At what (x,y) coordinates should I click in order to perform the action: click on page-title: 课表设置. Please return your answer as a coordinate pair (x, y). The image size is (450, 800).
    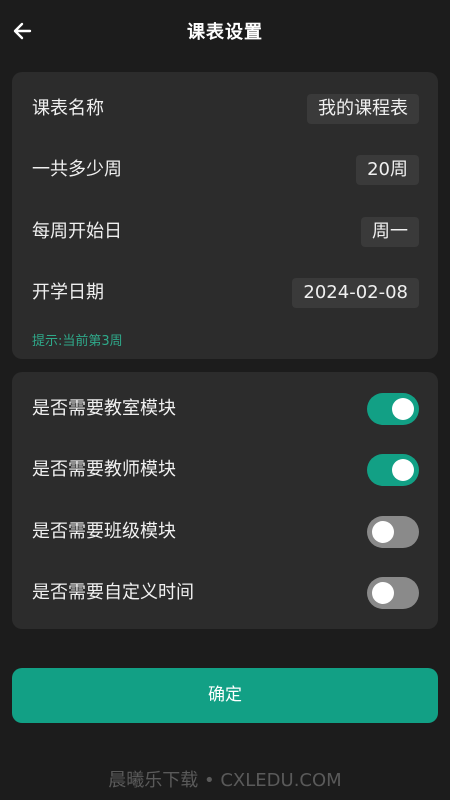
    Looking at the image, I should click on (225, 32).